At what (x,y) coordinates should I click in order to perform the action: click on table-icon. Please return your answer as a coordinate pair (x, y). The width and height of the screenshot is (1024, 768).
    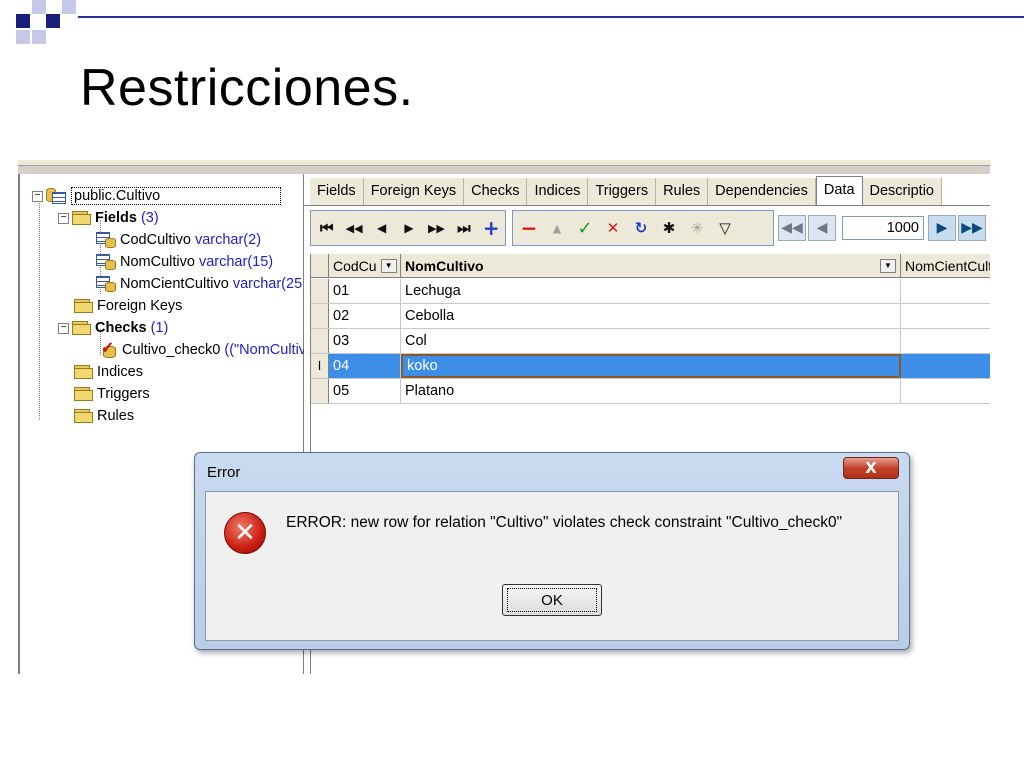
    Looking at the image, I should click on (57, 196).